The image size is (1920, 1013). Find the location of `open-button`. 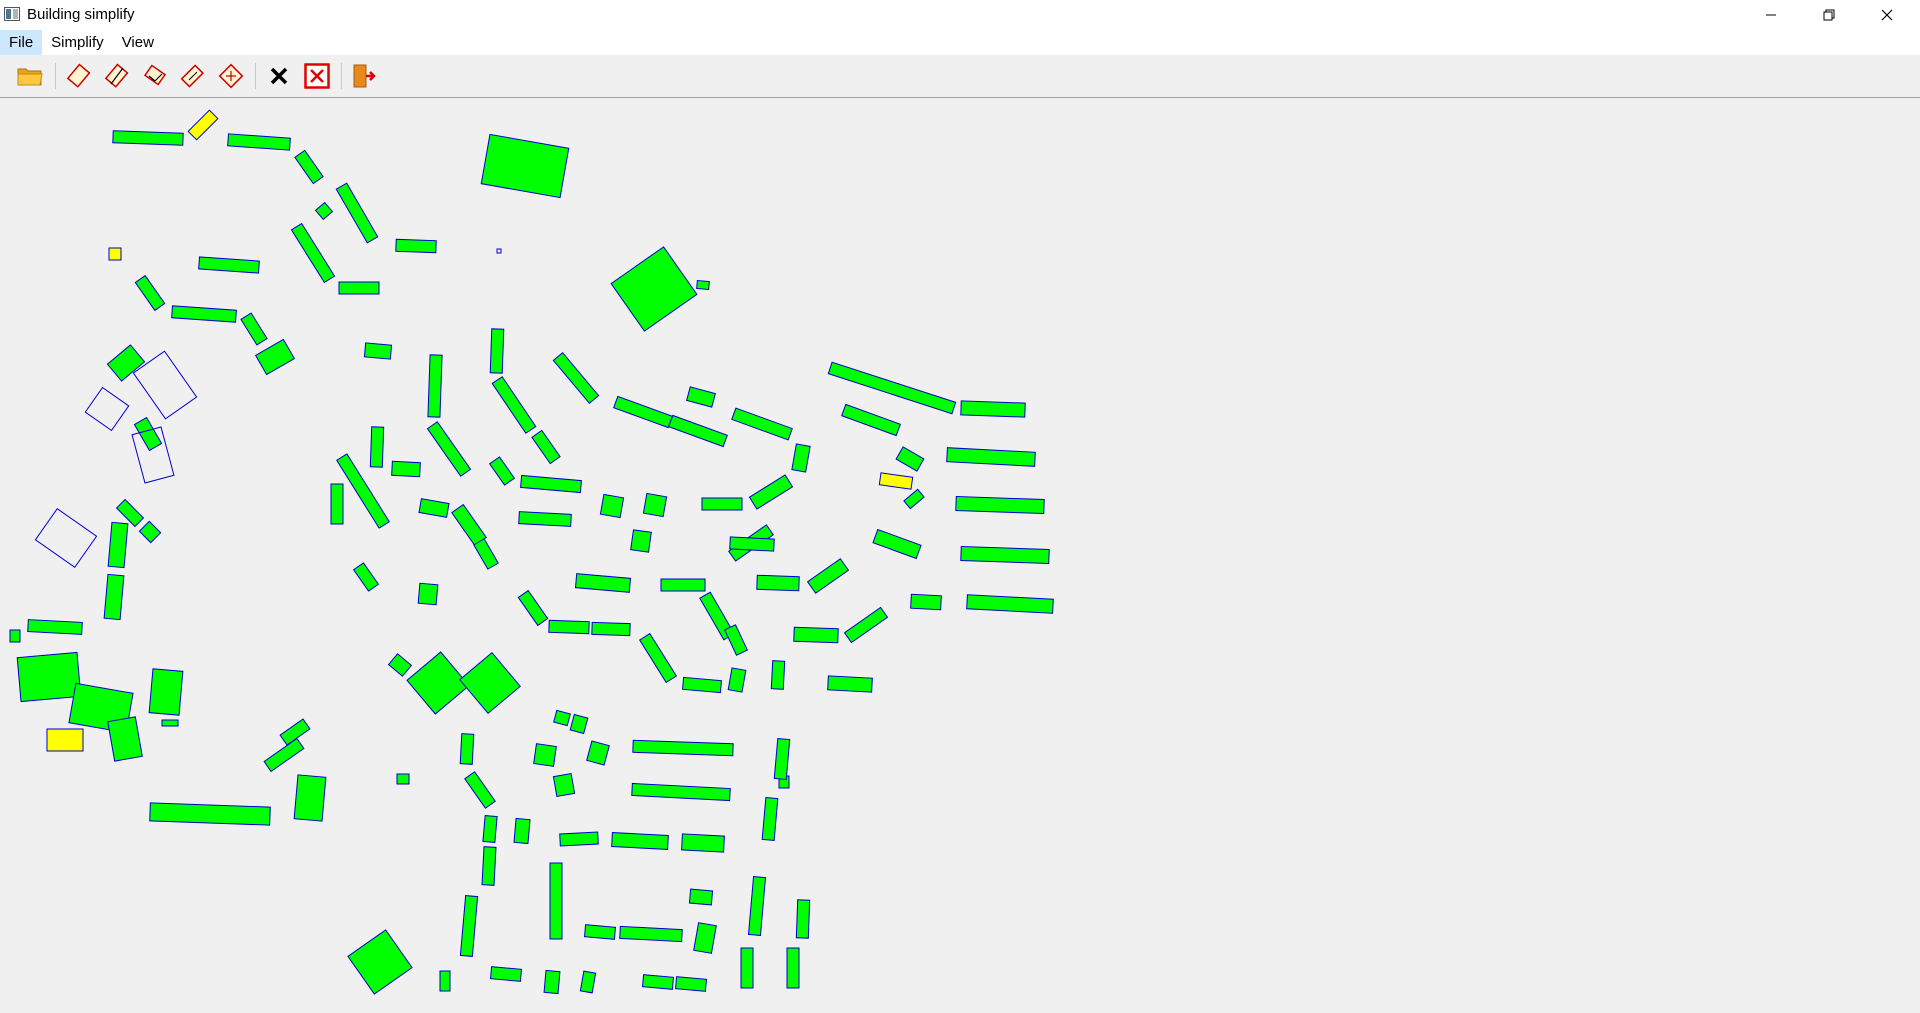

open-button is located at coordinates (30, 76).